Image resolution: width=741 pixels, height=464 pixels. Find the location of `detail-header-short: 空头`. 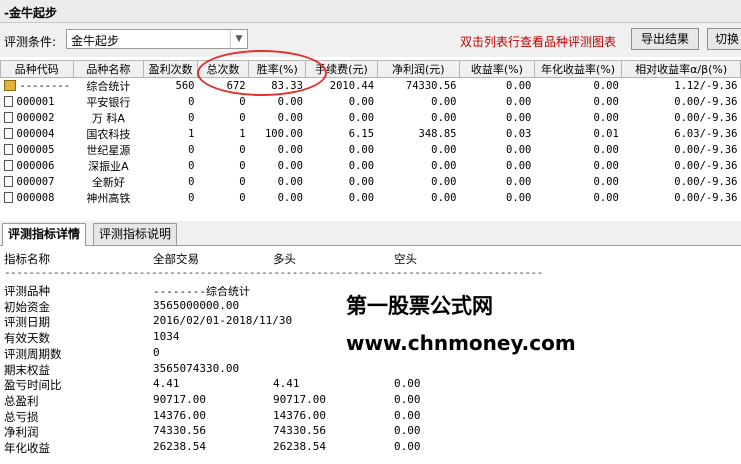

detail-header-short: 空头 is located at coordinates (405, 259).